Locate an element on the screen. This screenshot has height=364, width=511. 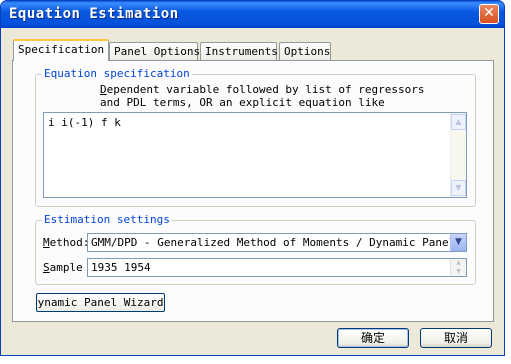
cancel-button: 取消 is located at coordinates (456, 338).